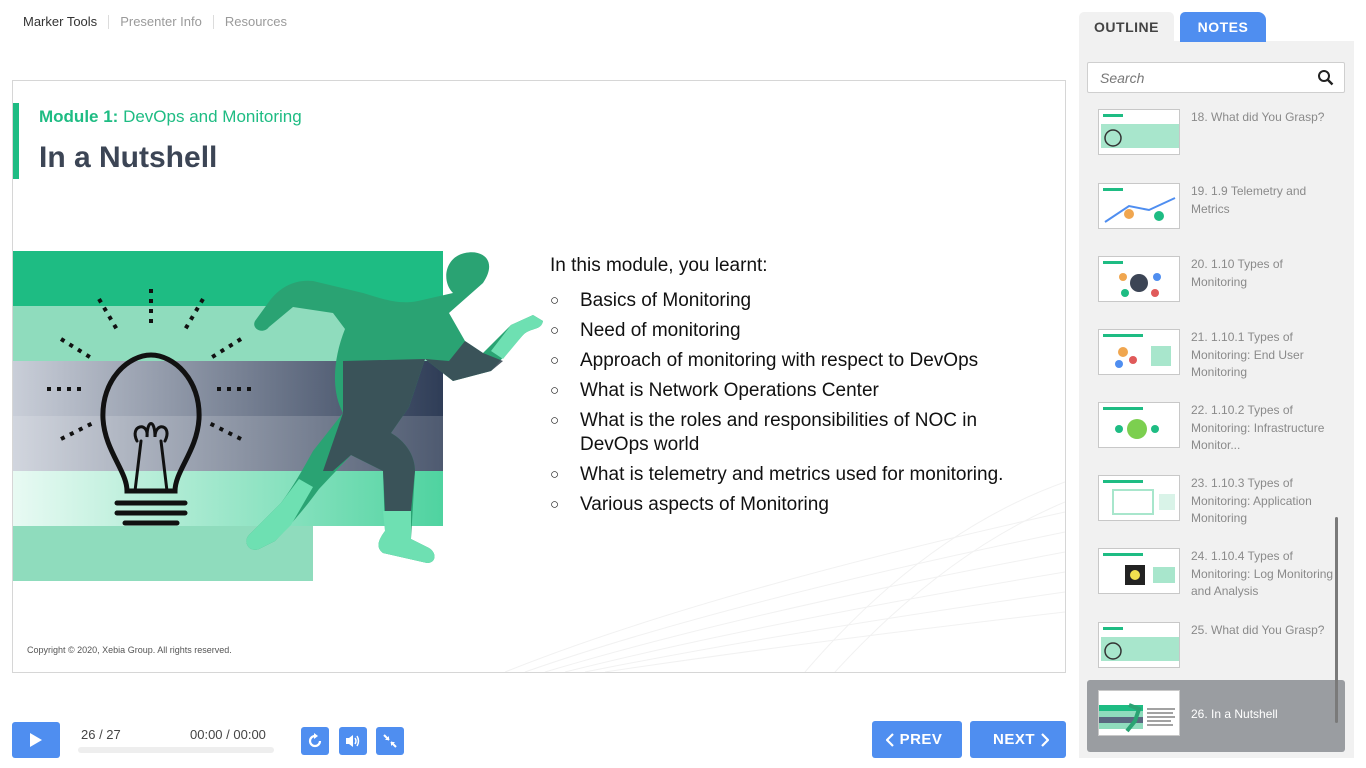  Describe the element at coordinates (785, 505) in the screenshot. I see `learning-item: Various aspects of Monitoring` at that location.